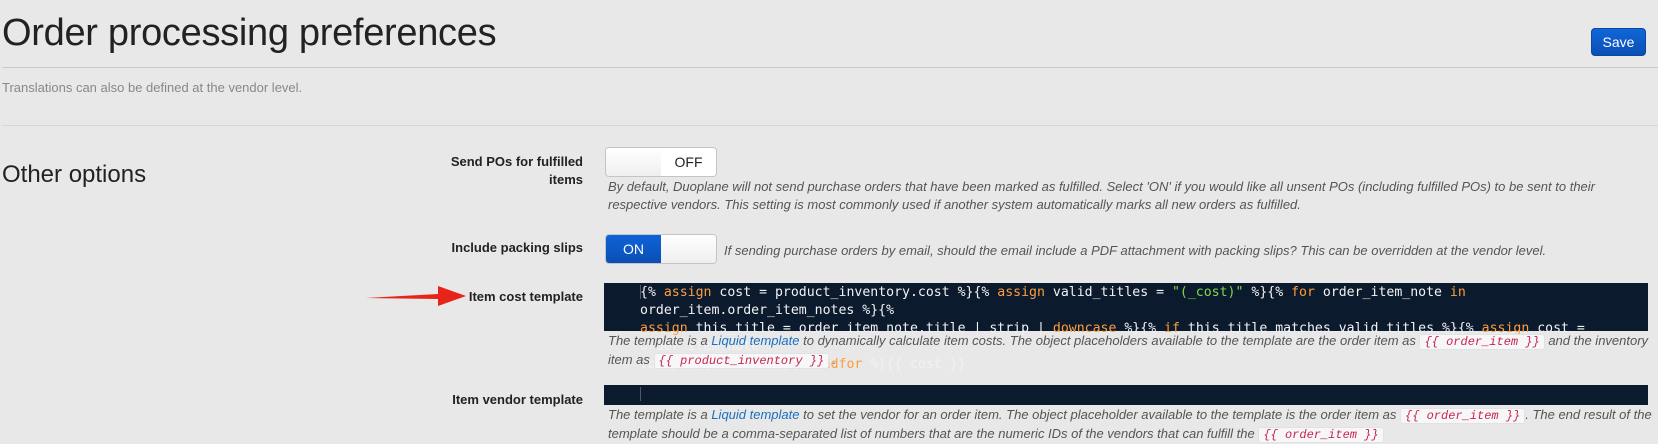 The height and width of the screenshot is (444, 1658). What do you see at coordinates (249, 33) in the screenshot?
I see `page-title: Order processing preferences` at bounding box center [249, 33].